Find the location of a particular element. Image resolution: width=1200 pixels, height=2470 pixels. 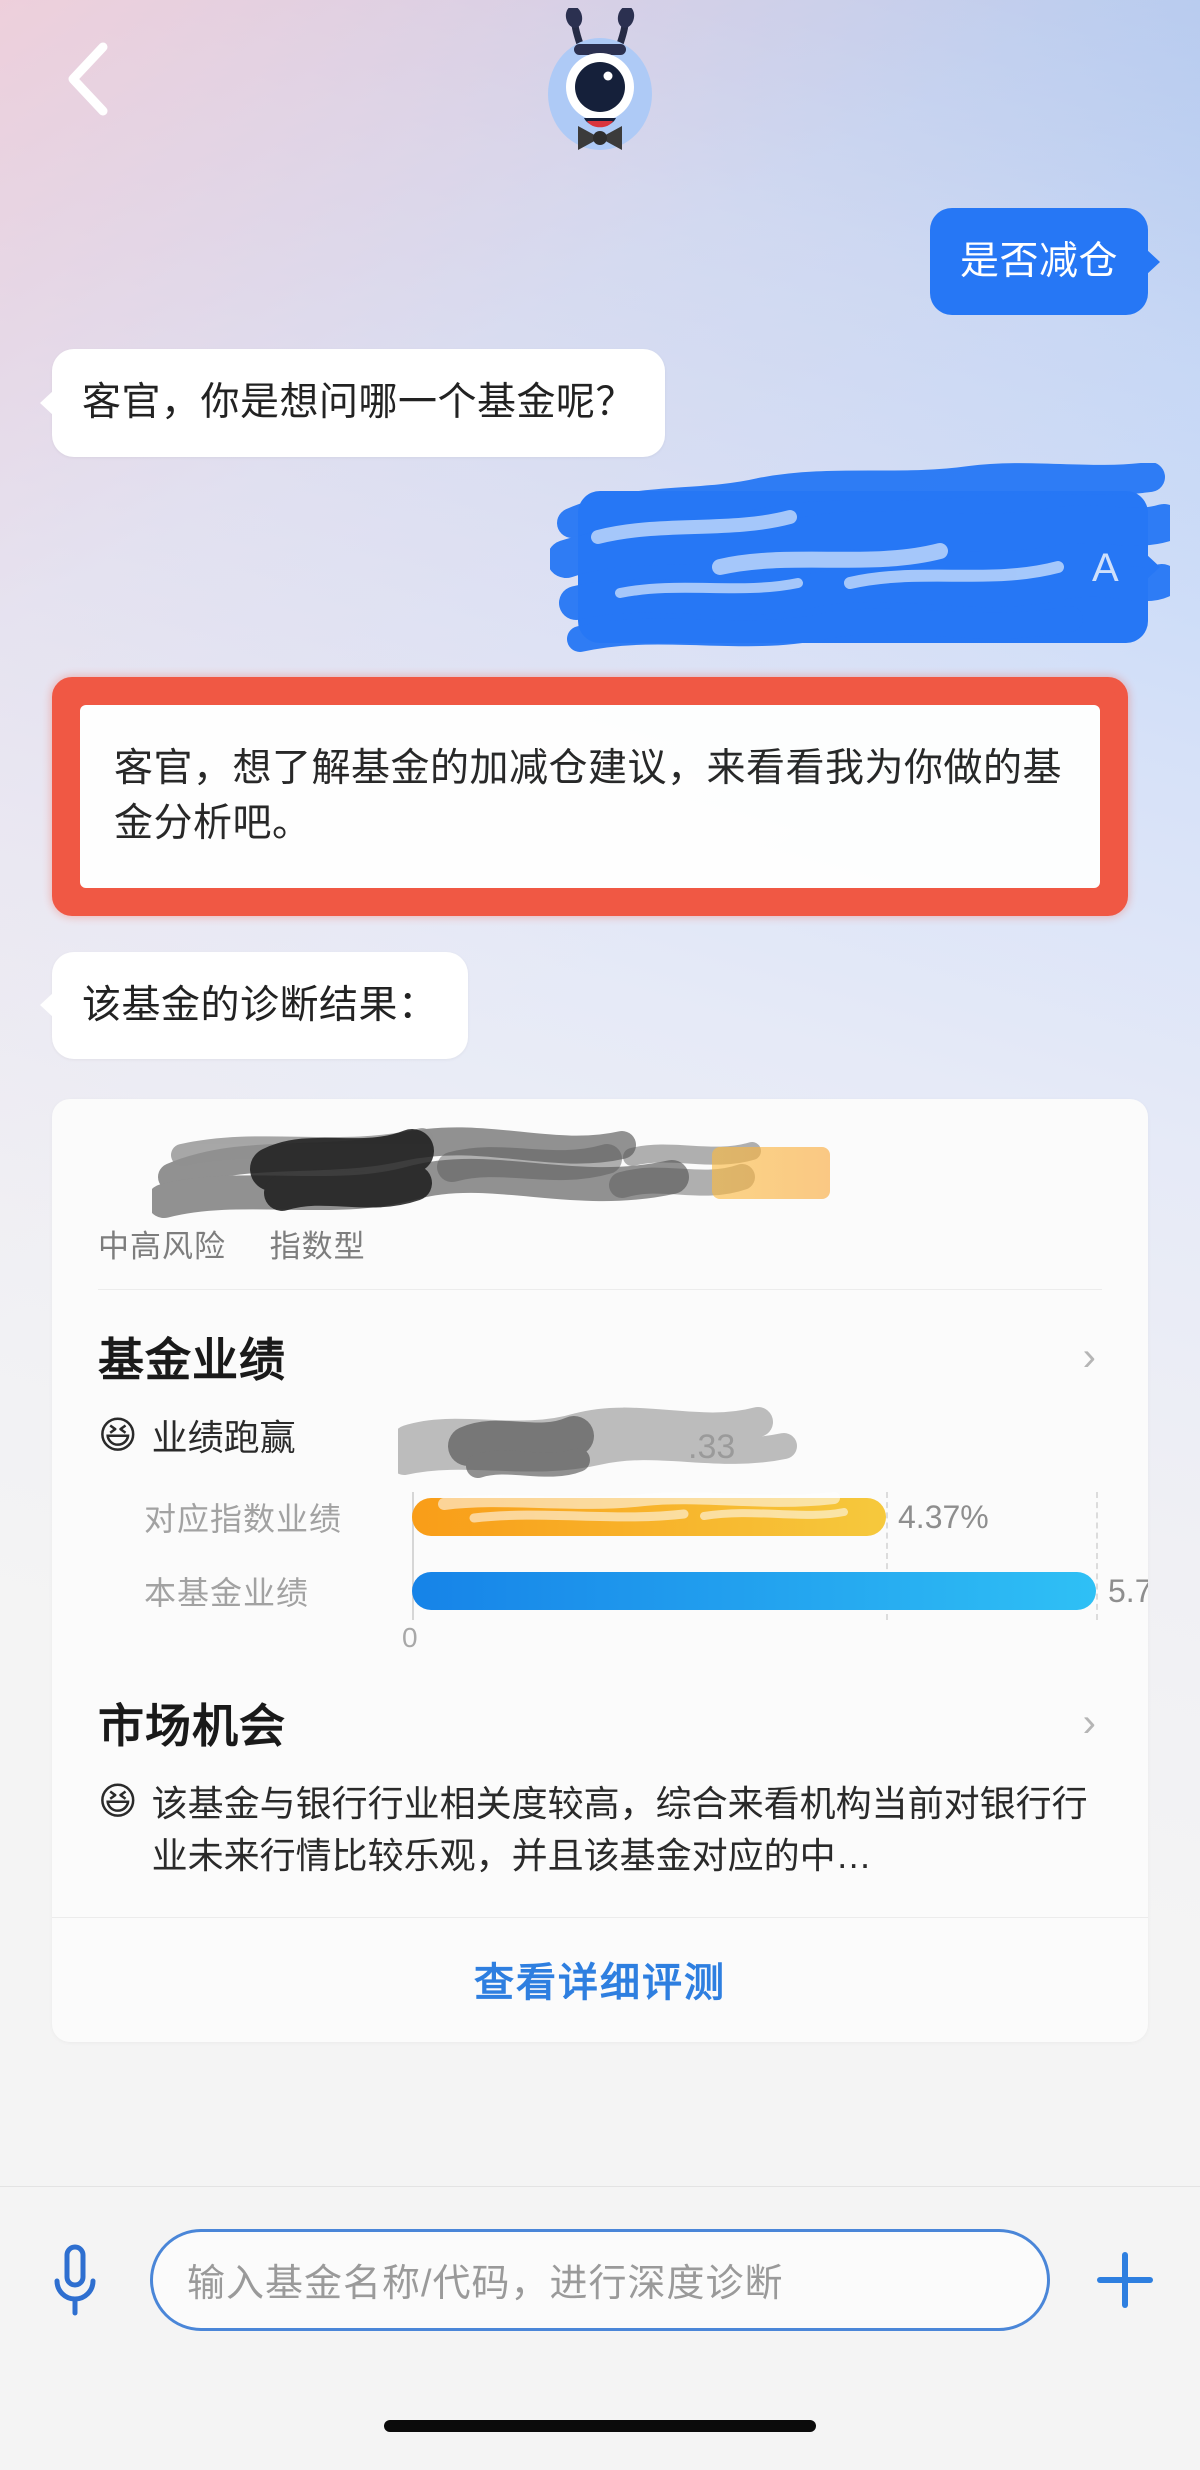

svg-text: .33 is located at coordinates (711, 1447).